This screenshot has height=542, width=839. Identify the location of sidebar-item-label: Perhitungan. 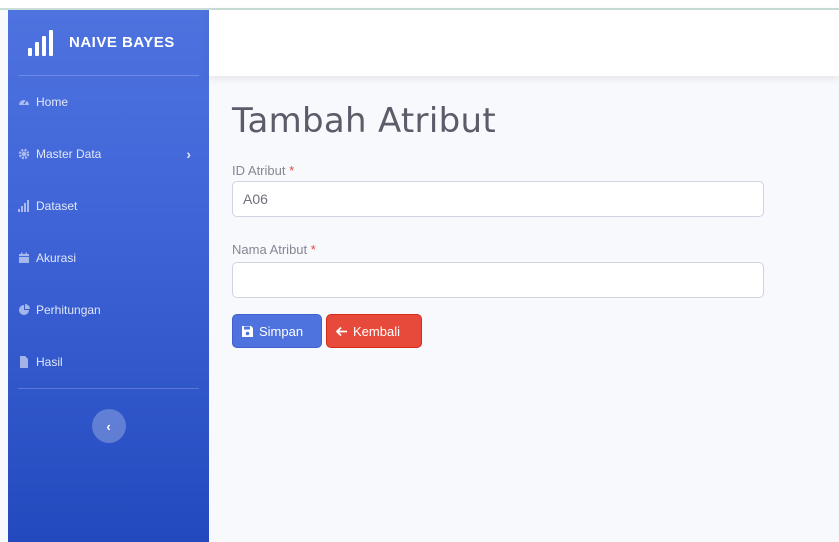
(68, 310).